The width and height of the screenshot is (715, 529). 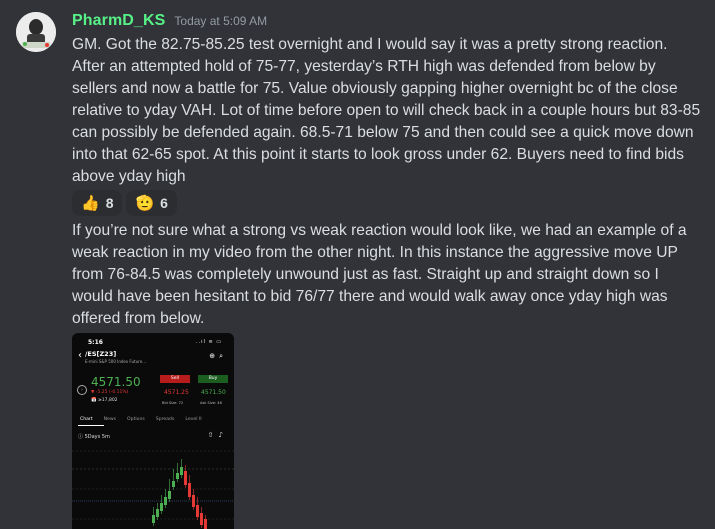 What do you see at coordinates (124, 203) in the screenshot?
I see `reactions-bar: 👍 8 🫡 6` at bounding box center [124, 203].